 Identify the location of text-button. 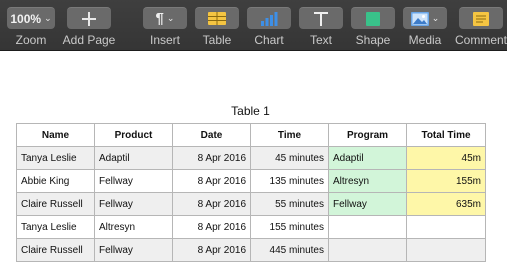
(321, 18).